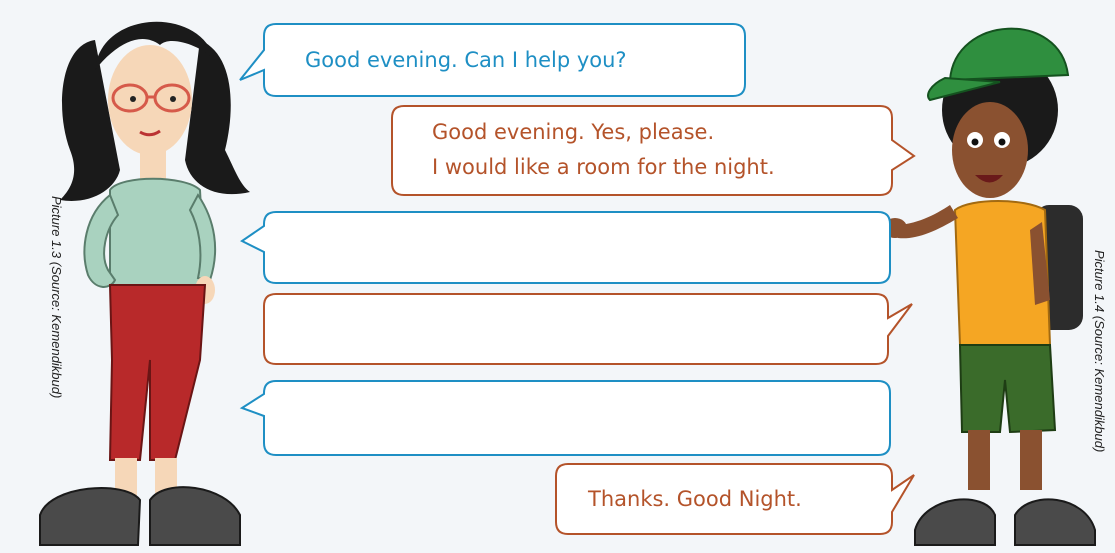  I want to click on caption-picture-1-4: Picture 1.4 (Source: Kemendikbud), so click(1099, 351).